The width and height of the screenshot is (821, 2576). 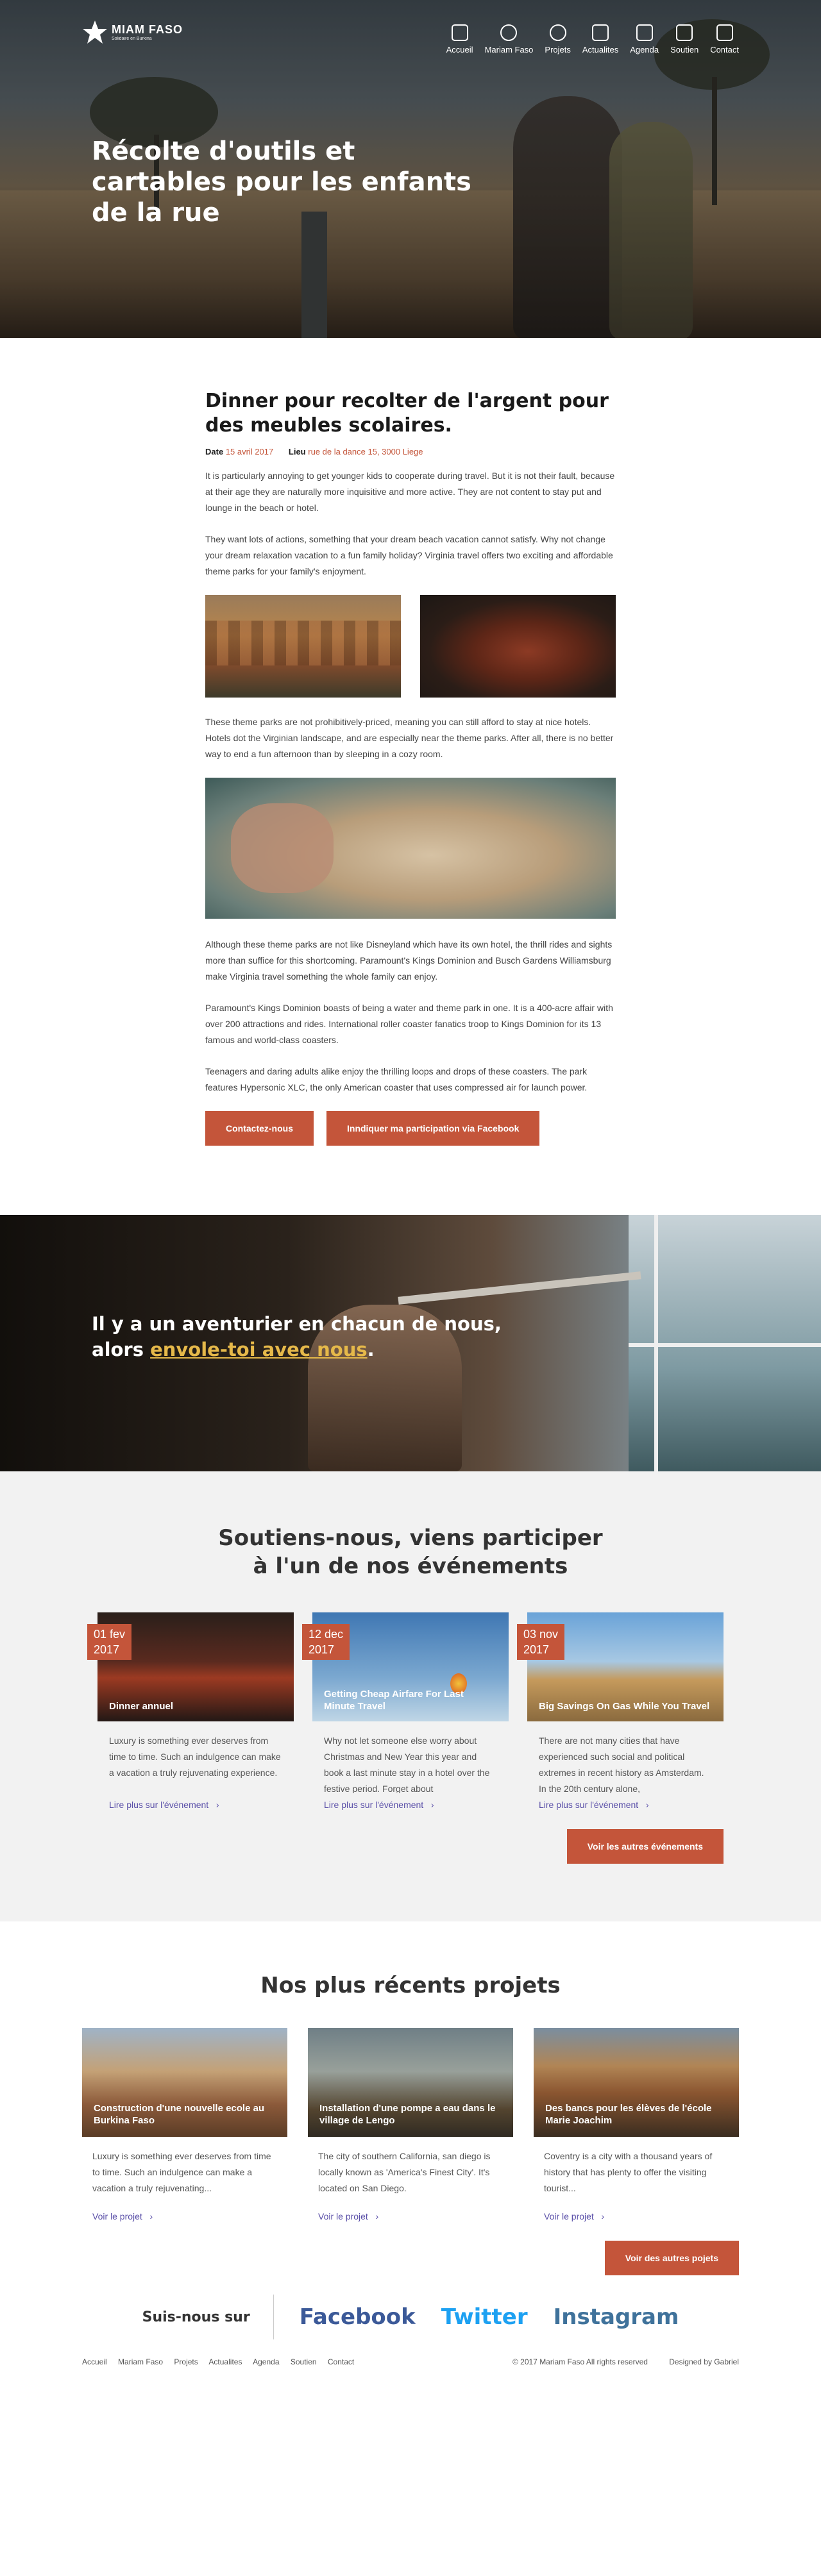 What do you see at coordinates (600, 32) in the screenshot?
I see `document-icon` at bounding box center [600, 32].